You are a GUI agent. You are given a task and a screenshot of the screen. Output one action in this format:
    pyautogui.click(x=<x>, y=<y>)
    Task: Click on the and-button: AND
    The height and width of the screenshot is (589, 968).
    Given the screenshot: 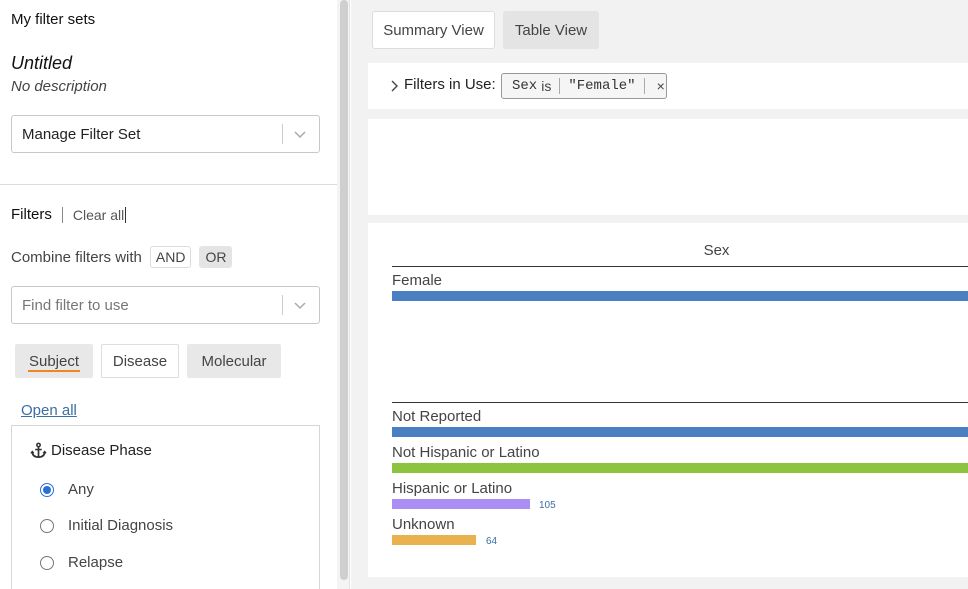 What is the action you would take?
    pyautogui.click(x=170, y=257)
    